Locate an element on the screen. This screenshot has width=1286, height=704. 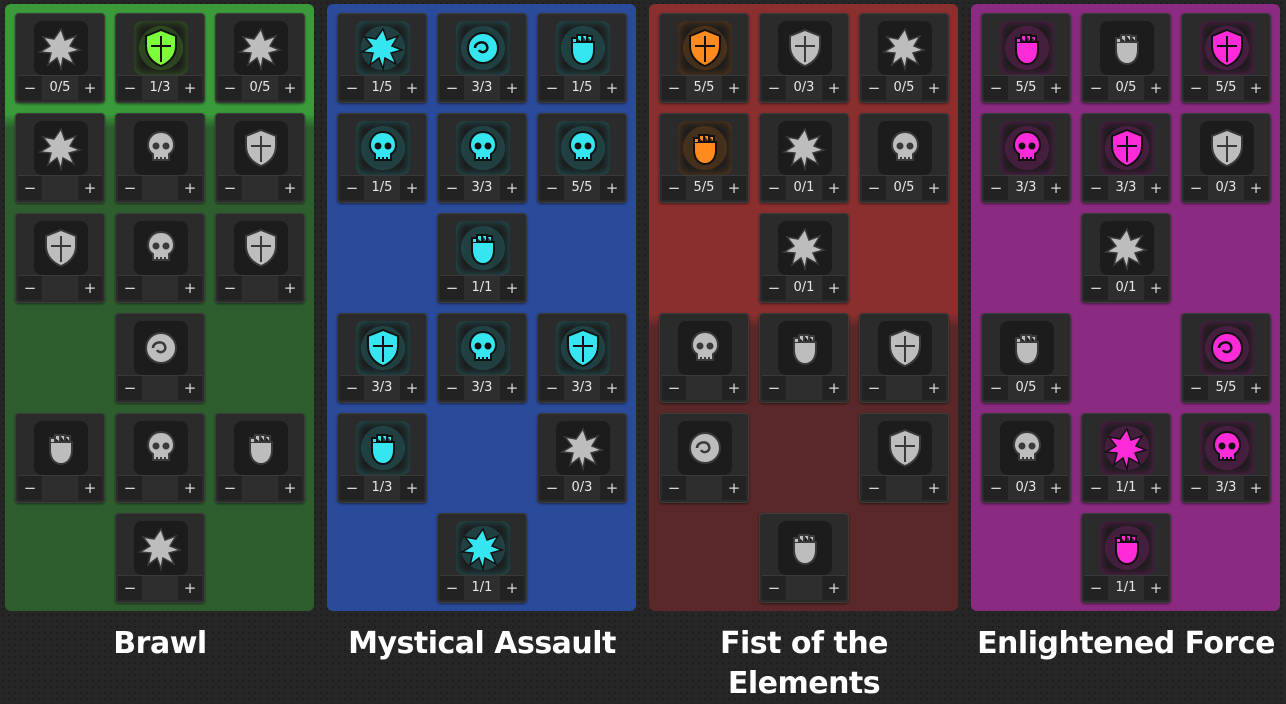
rising-fist-icon is located at coordinates (1027, 348).